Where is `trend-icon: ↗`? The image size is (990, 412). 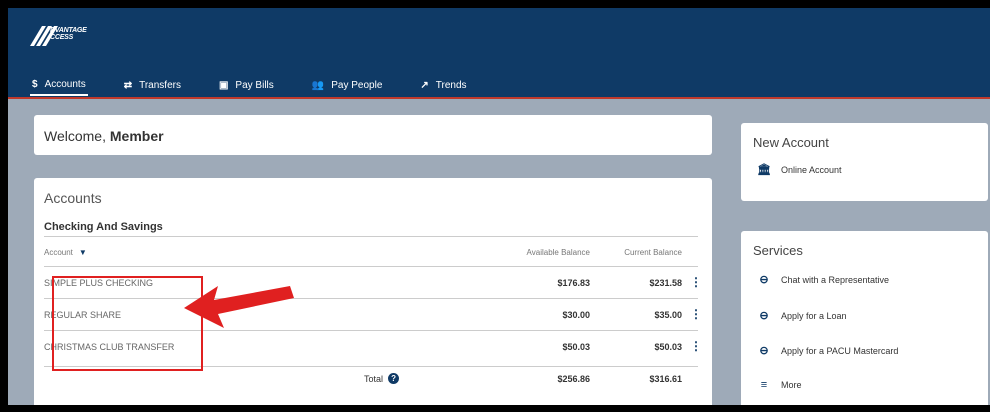 trend-icon: ↗ is located at coordinates (424, 85).